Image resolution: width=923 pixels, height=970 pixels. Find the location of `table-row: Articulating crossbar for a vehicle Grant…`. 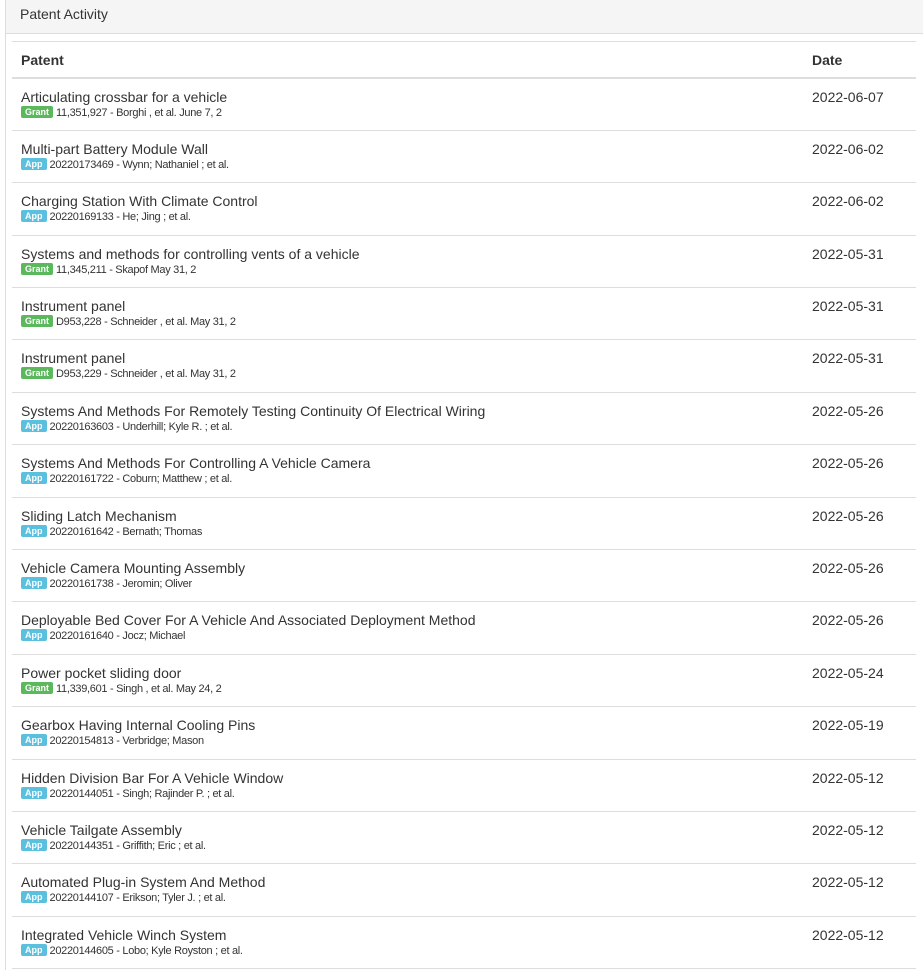

table-row: Articulating crossbar for a vehicle Grant… is located at coordinates (464, 104).